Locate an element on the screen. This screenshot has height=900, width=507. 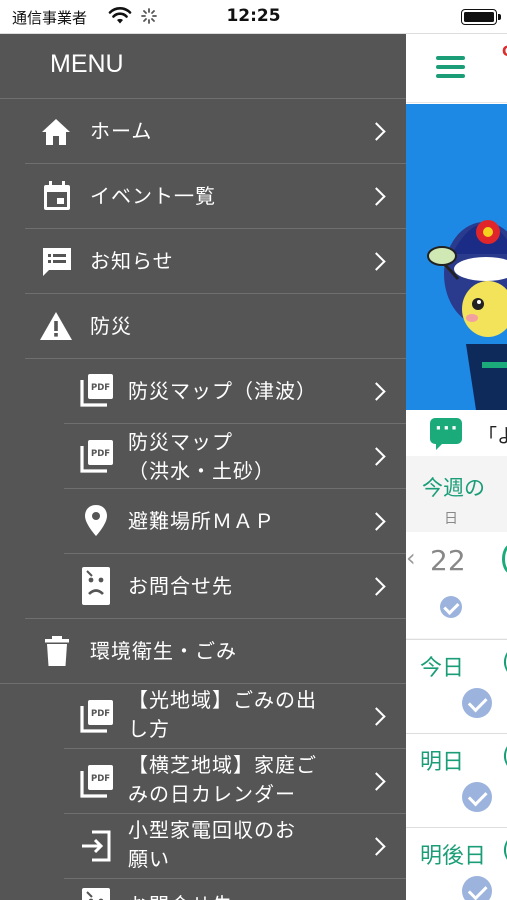
menu-item-label: 防災マップ（津波） is located at coordinates (222, 391).